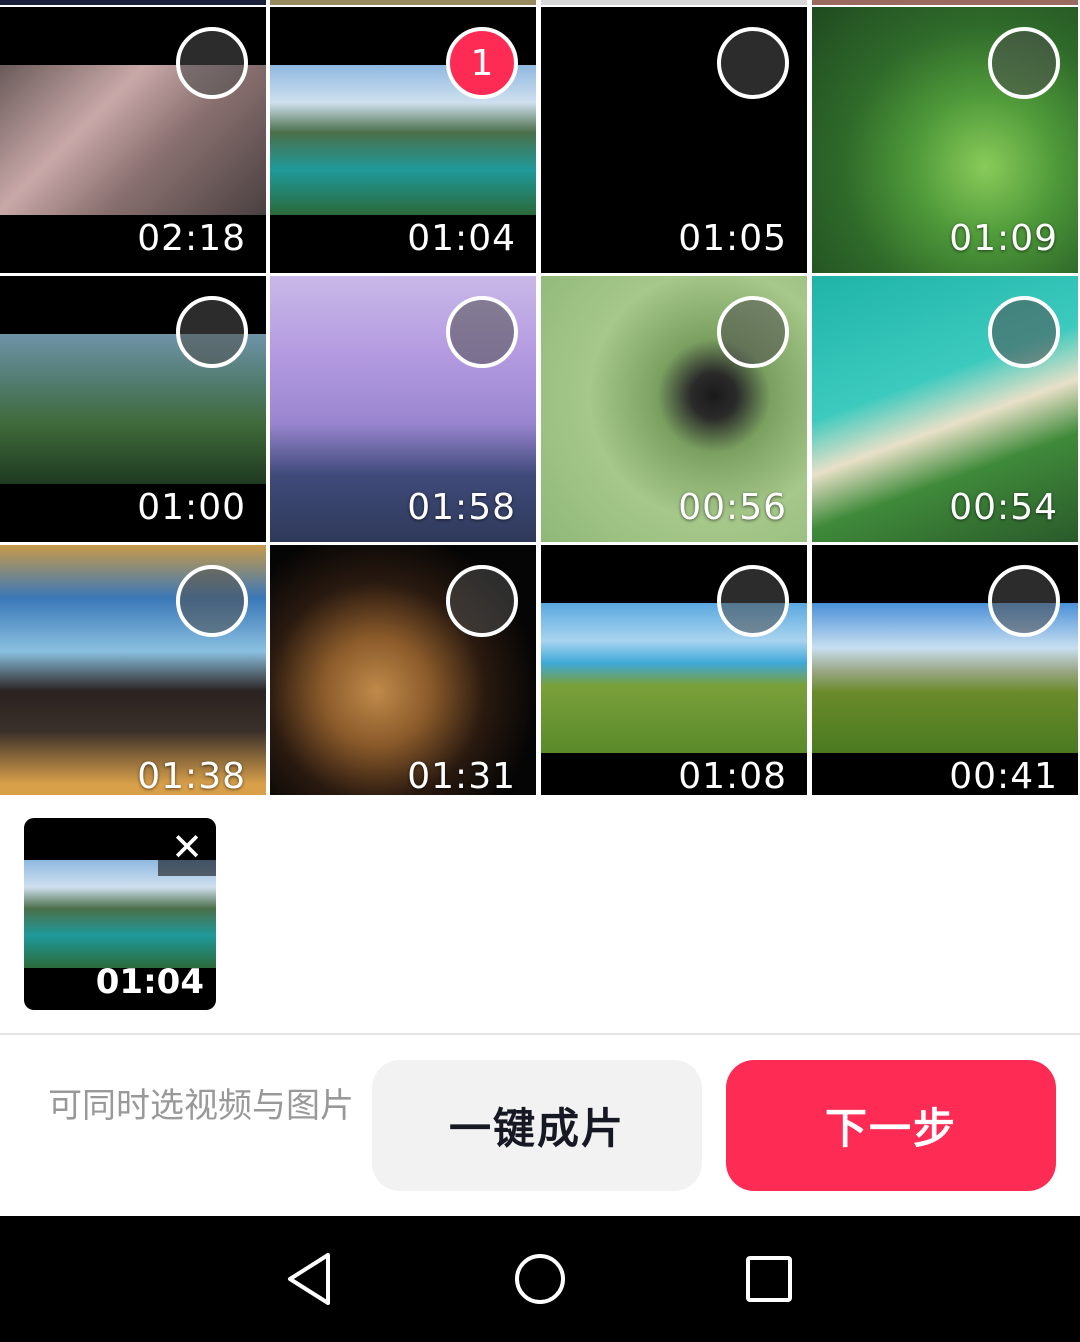 The height and width of the screenshot is (1342, 1080). I want to click on one-click-create-button: 一键成片, so click(537, 1125).